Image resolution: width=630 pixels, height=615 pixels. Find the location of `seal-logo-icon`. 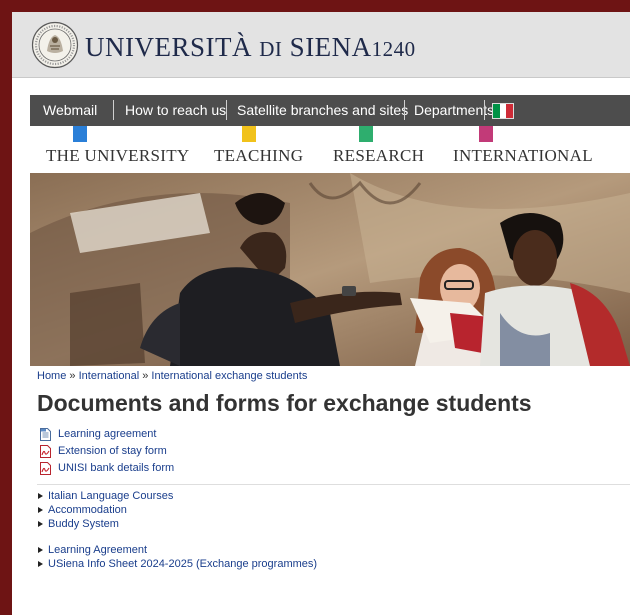

seal-logo-icon is located at coordinates (55, 45).